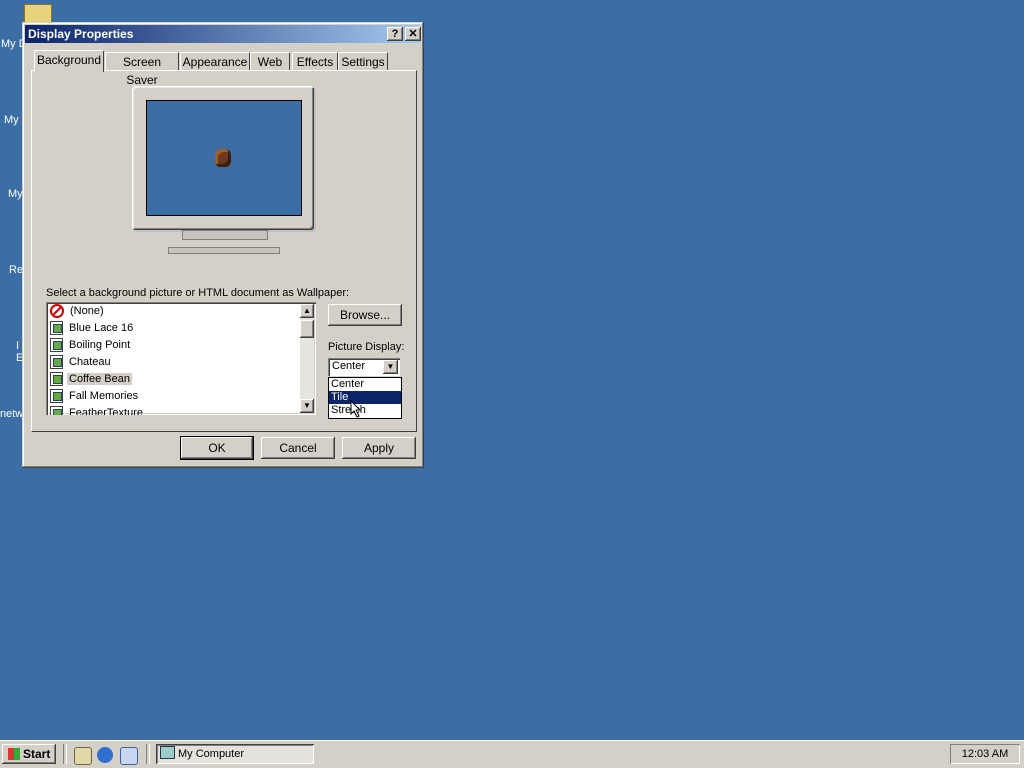  What do you see at coordinates (81, 34) in the screenshot?
I see `window-title: Display Properties` at bounding box center [81, 34].